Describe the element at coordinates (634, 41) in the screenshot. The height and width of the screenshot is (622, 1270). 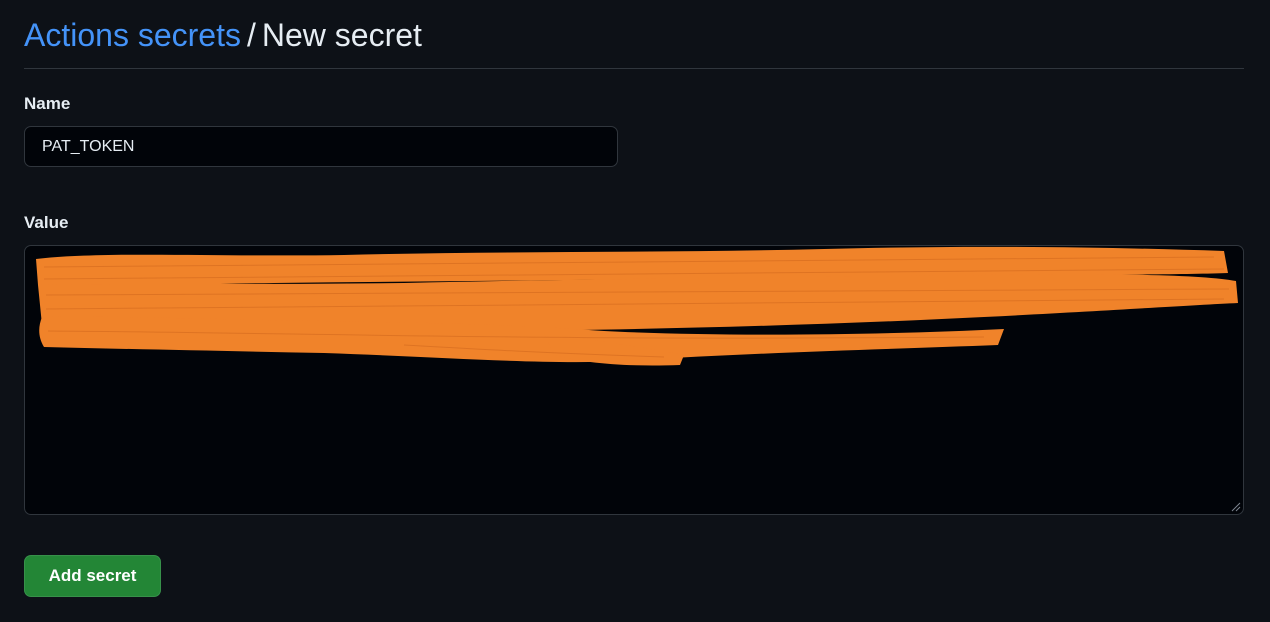
I see `page-header: Actions secrets / New secret` at that location.